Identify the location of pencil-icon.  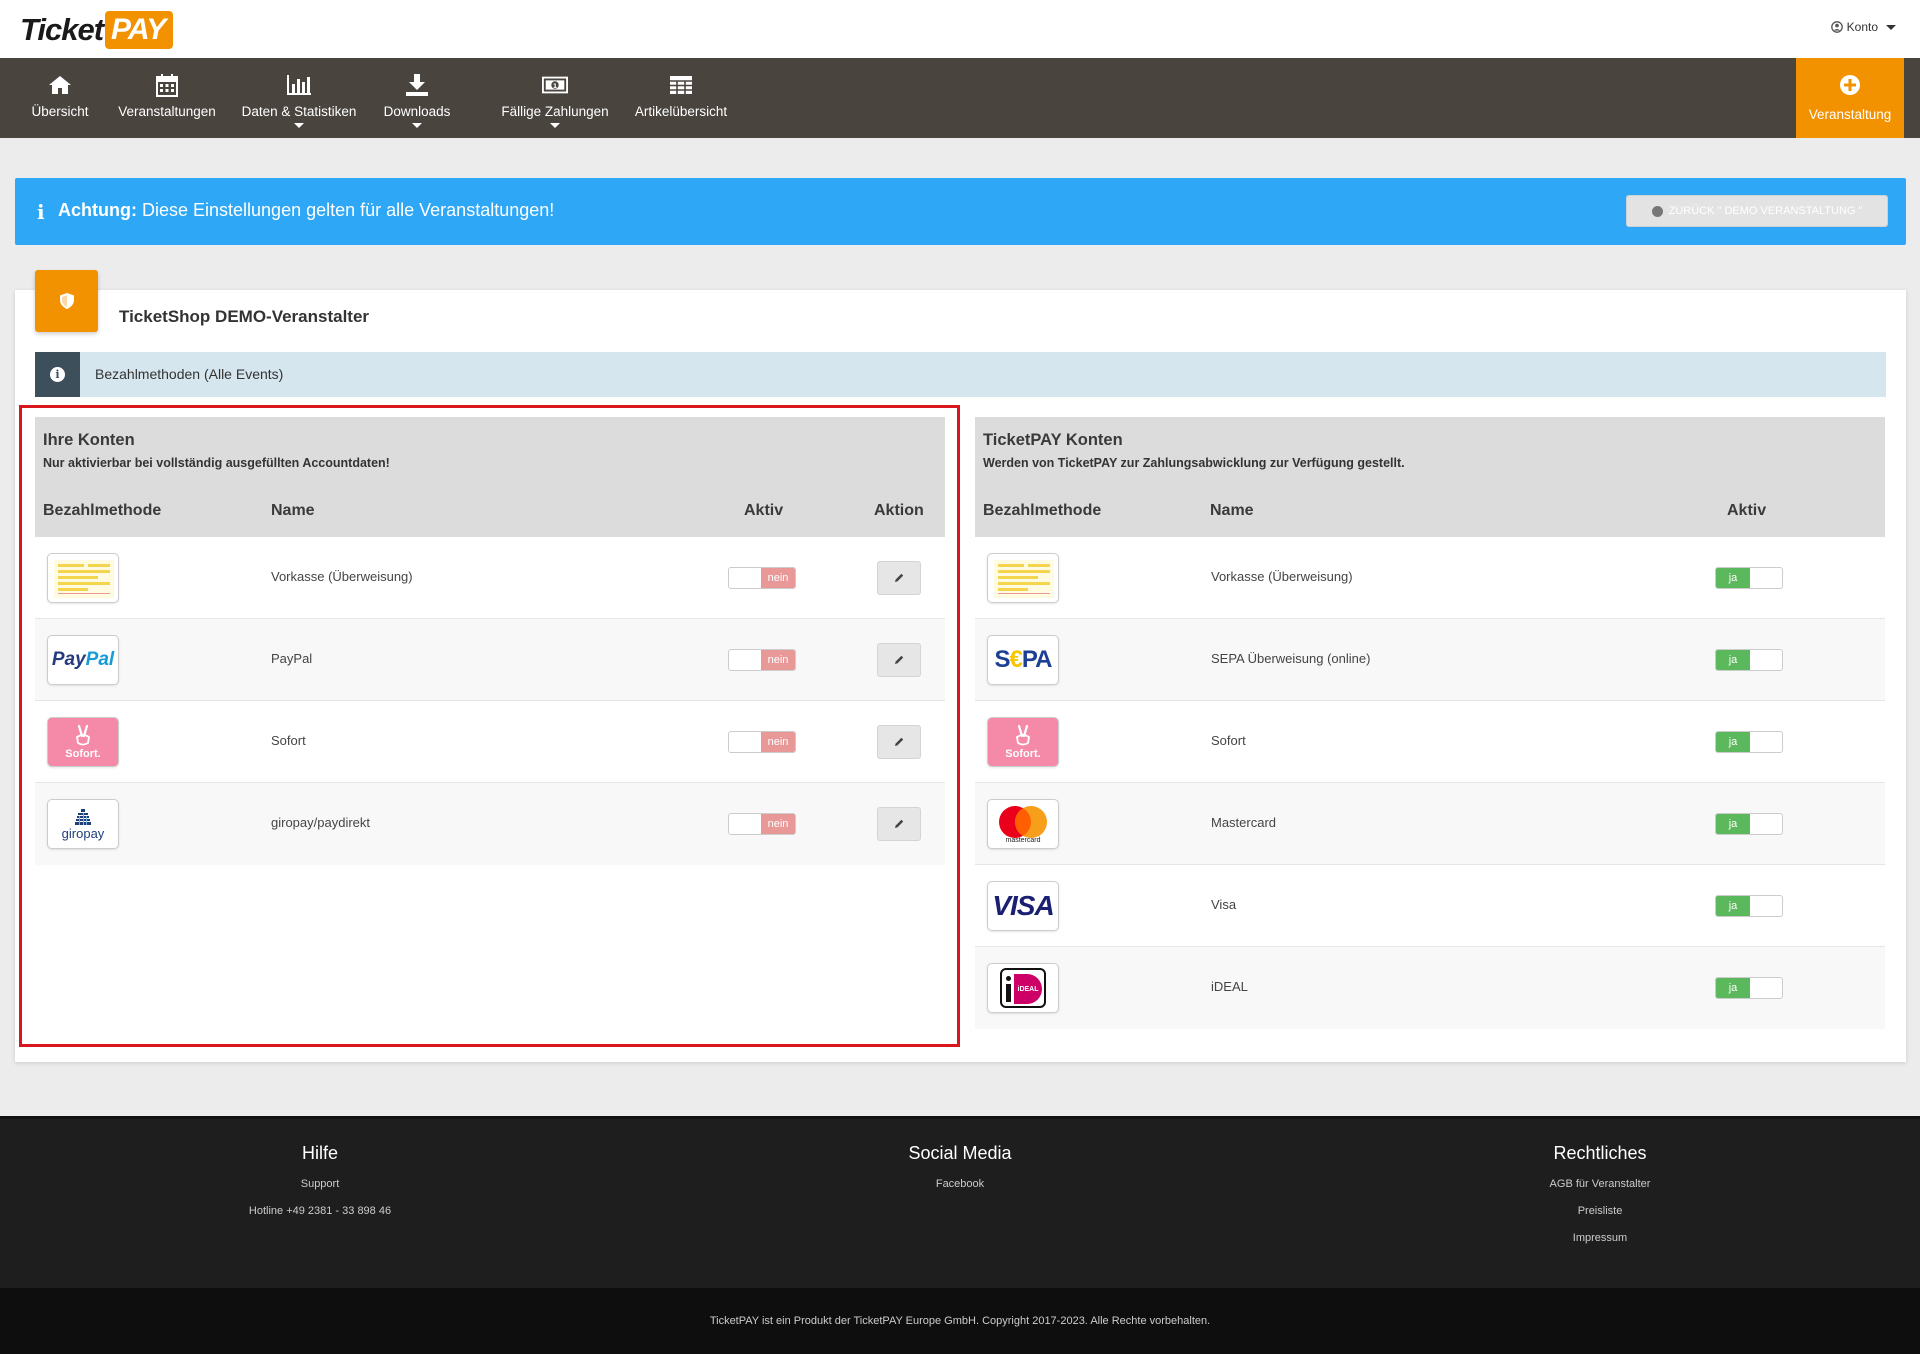
(899, 577).